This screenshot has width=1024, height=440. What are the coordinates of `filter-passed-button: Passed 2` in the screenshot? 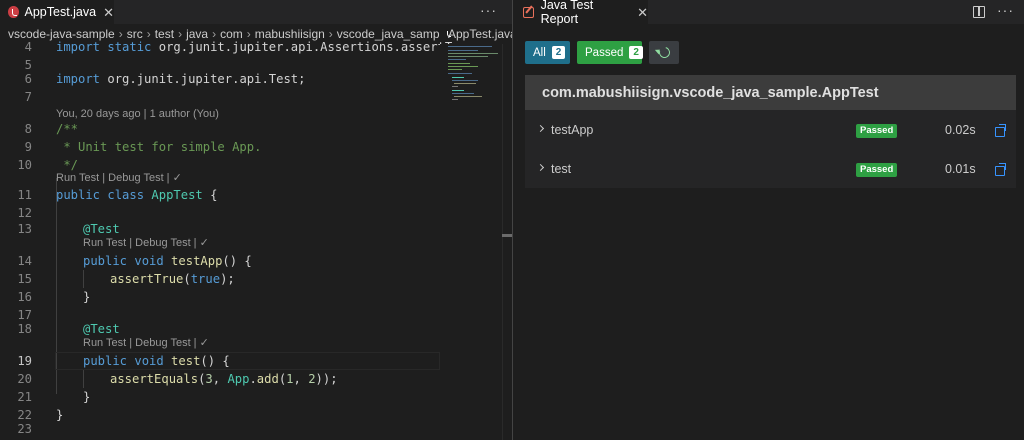 It's located at (610, 52).